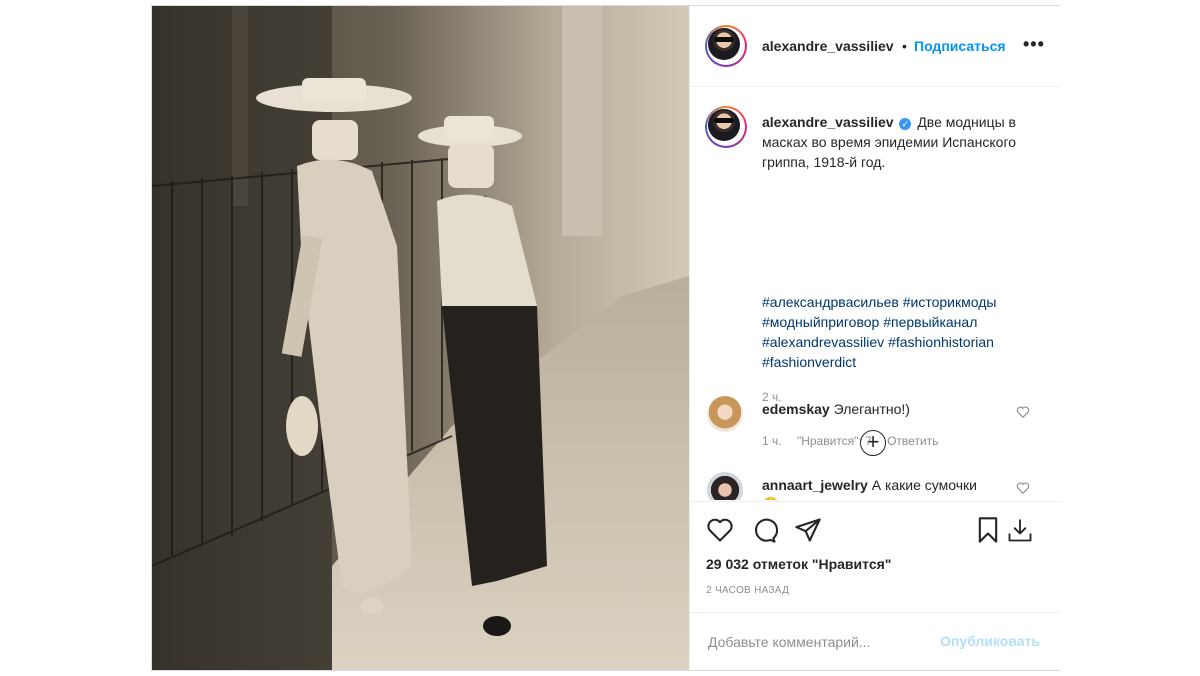 The height and width of the screenshot is (676, 1200). What do you see at coordinates (905, 124) in the screenshot?
I see `verified-badge-icon: ✓` at bounding box center [905, 124].